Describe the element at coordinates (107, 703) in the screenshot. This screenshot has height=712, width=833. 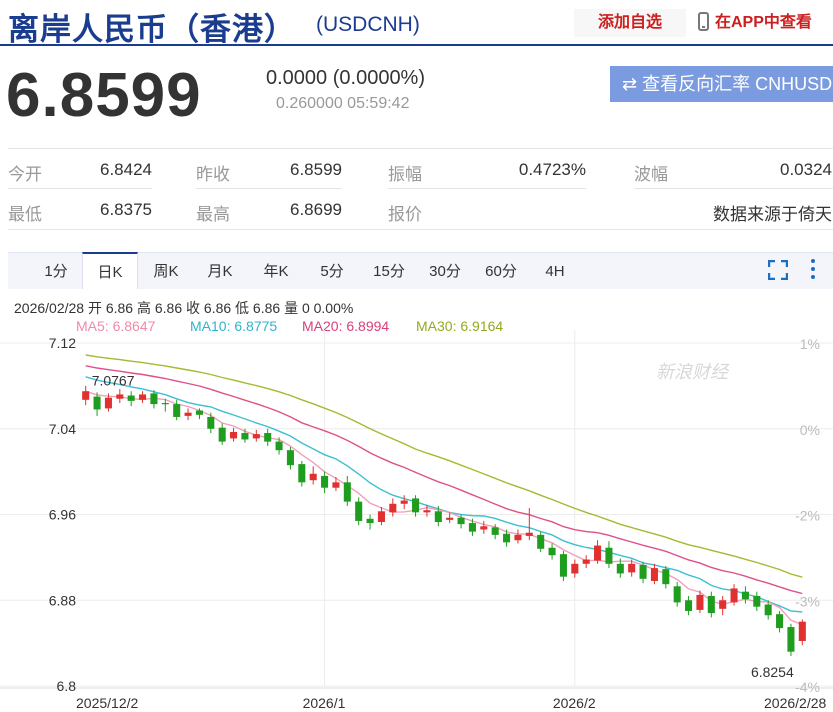
I see `x-tick-label: 2025/12/2` at that location.